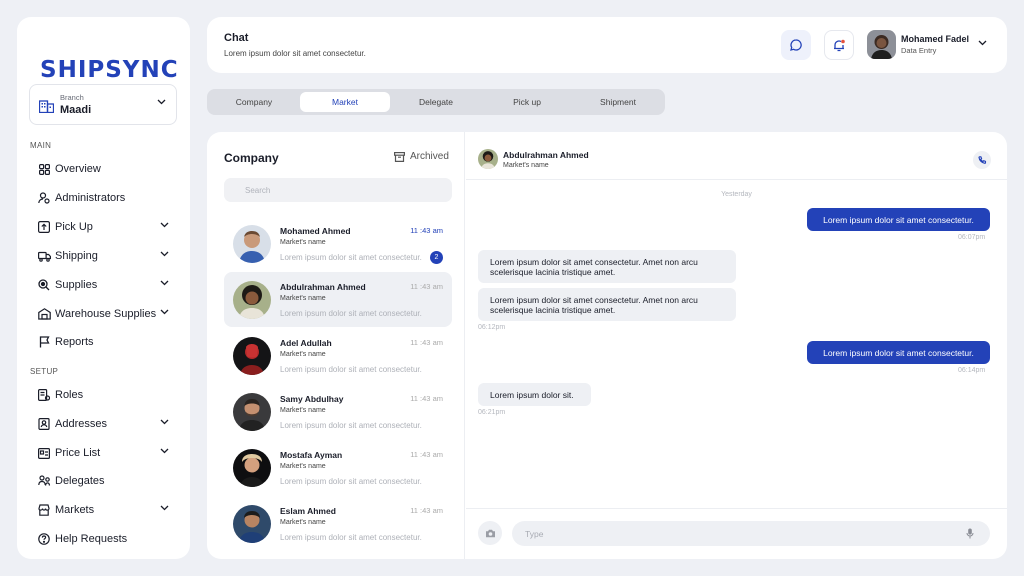 Image resolution: width=1024 pixels, height=576 pixels. What do you see at coordinates (106, 314) in the screenshot?
I see `sidebar-item-label: Warehouse Supplies` at bounding box center [106, 314].